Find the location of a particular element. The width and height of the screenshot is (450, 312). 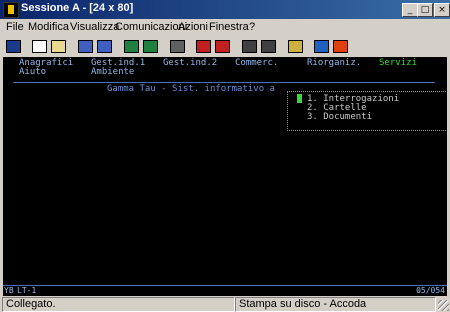

clipboard-button is located at coordinates (295, 45).